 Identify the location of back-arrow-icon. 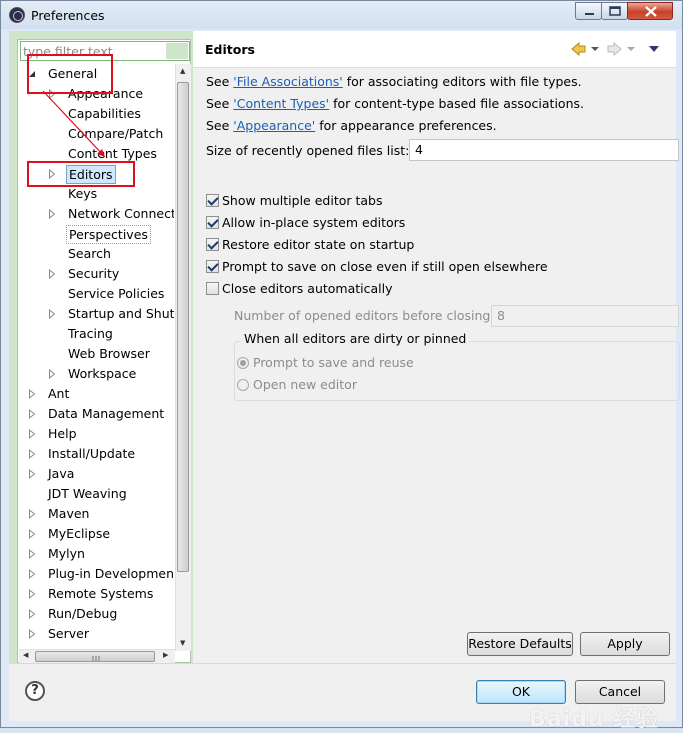
(578, 49).